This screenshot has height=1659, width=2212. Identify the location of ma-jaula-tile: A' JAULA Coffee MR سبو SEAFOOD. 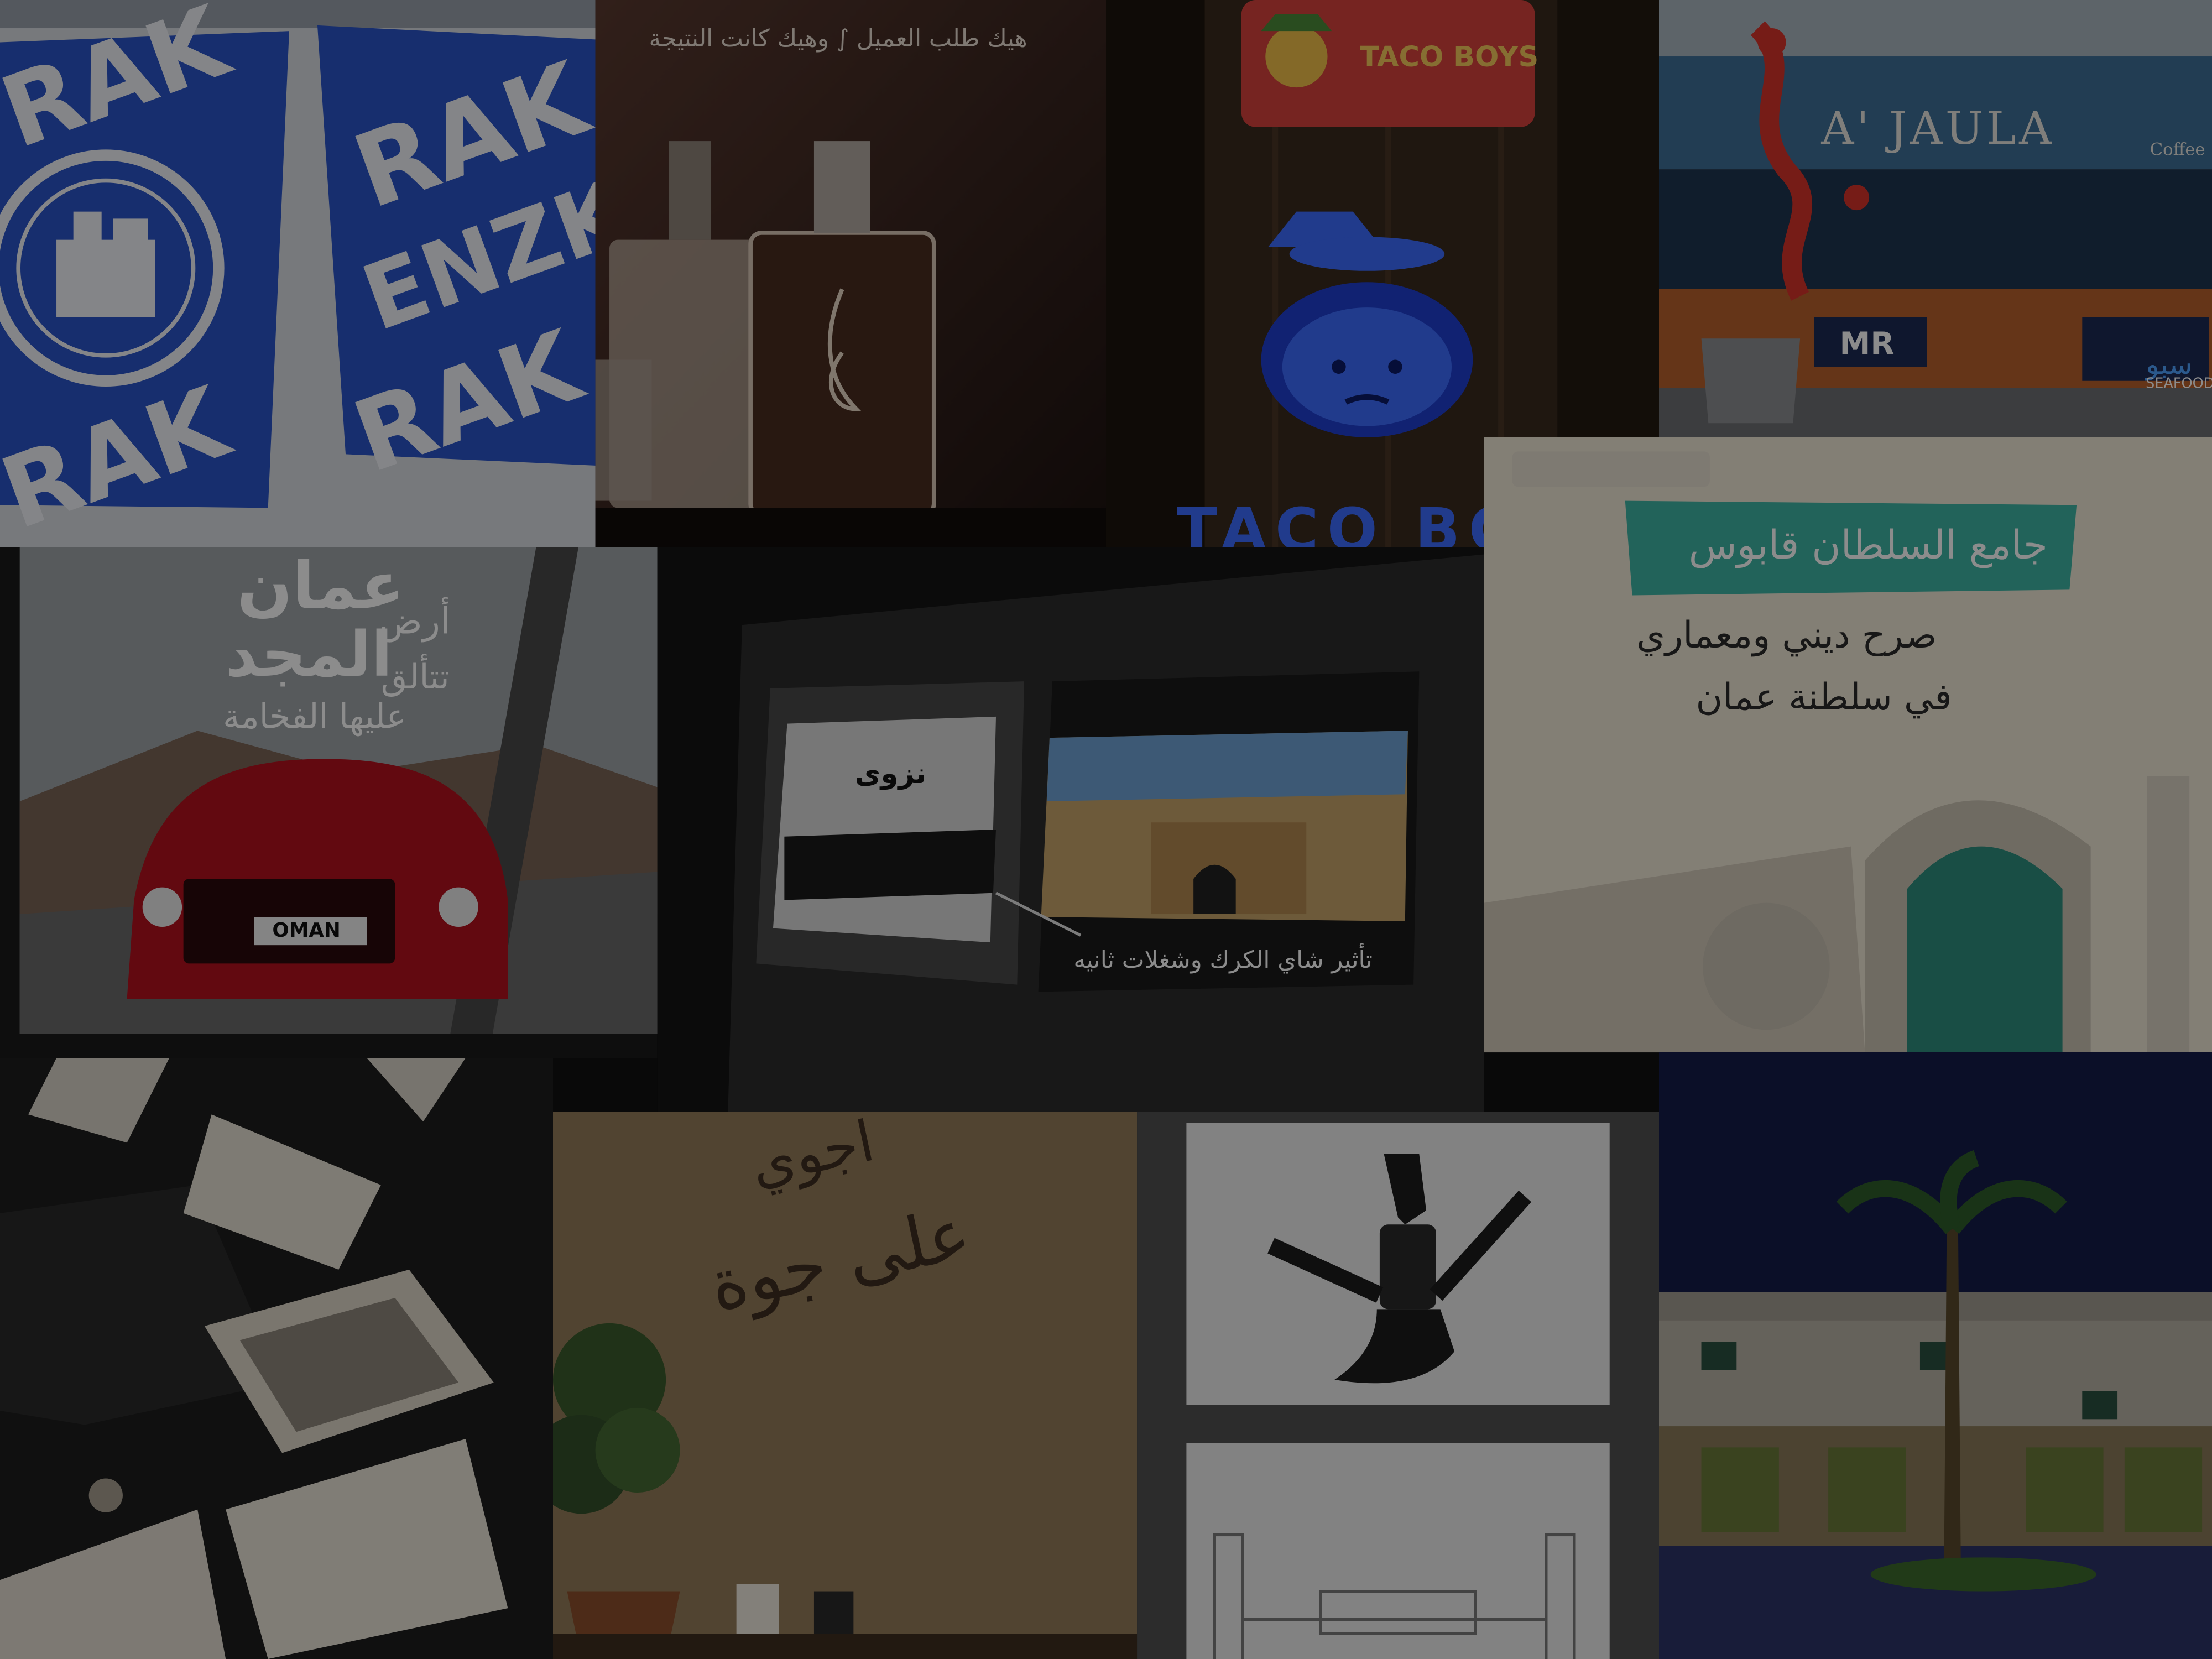
(1935, 219).